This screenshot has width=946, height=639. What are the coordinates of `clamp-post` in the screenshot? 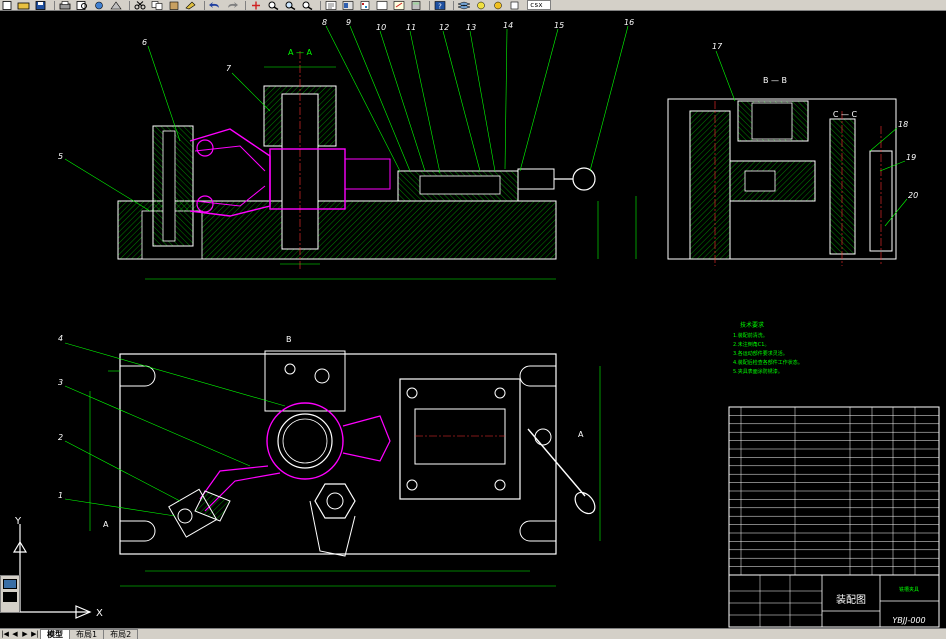 It's located at (842, 186).